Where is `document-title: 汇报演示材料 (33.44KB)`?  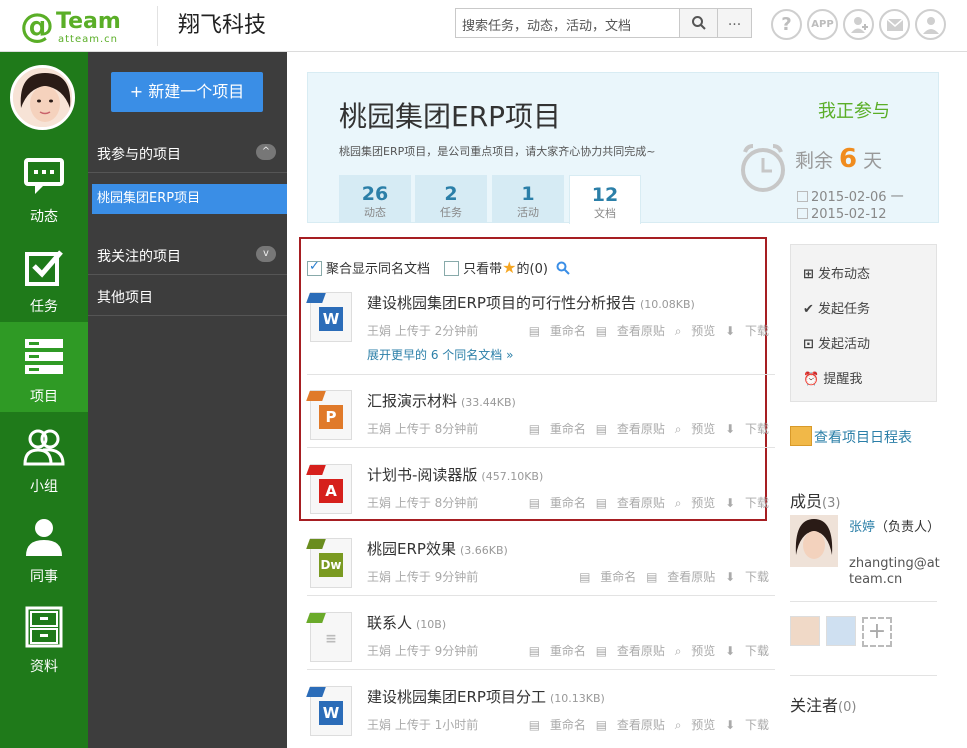
document-title: 汇报演示材料 (33.44KB) is located at coordinates (441, 400).